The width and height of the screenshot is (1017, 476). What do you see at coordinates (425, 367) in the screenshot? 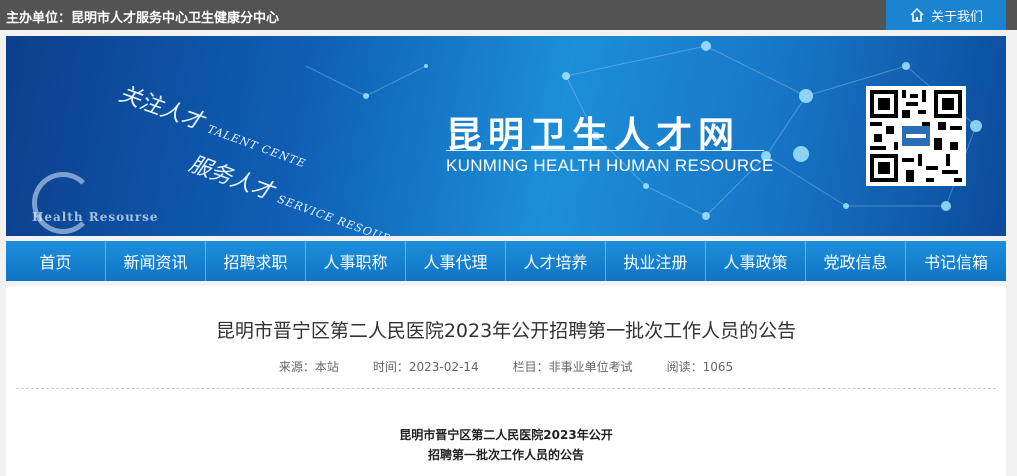
I see `article-time: 时间：2023-02-14` at bounding box center [425, 367].